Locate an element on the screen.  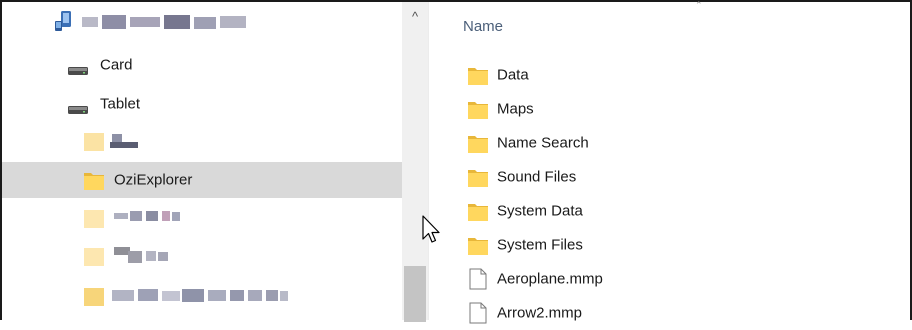
nav-item-device is located at coordinates (202, 22).